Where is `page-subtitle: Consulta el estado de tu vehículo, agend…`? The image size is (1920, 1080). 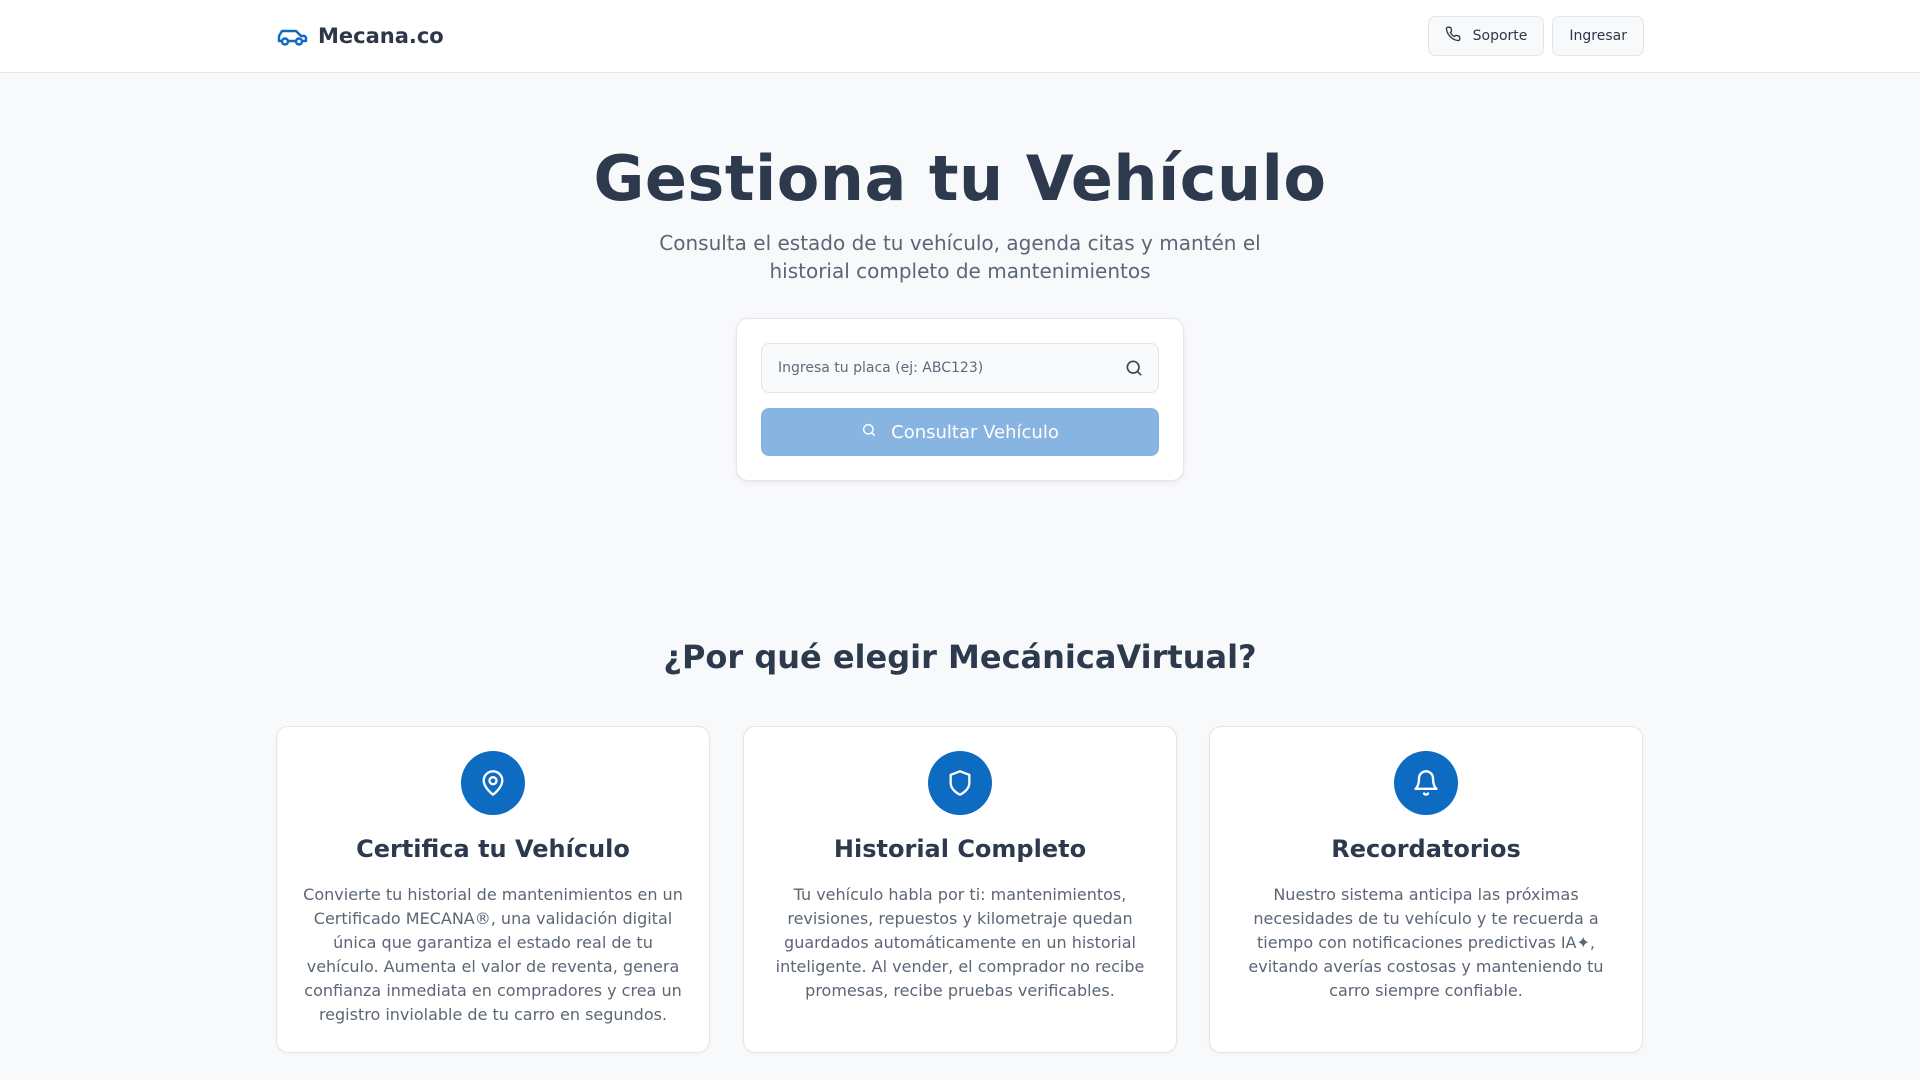
page-subtitle: Consulta el estado de tu vehículo, agend… is located at coordinates (960, 257).